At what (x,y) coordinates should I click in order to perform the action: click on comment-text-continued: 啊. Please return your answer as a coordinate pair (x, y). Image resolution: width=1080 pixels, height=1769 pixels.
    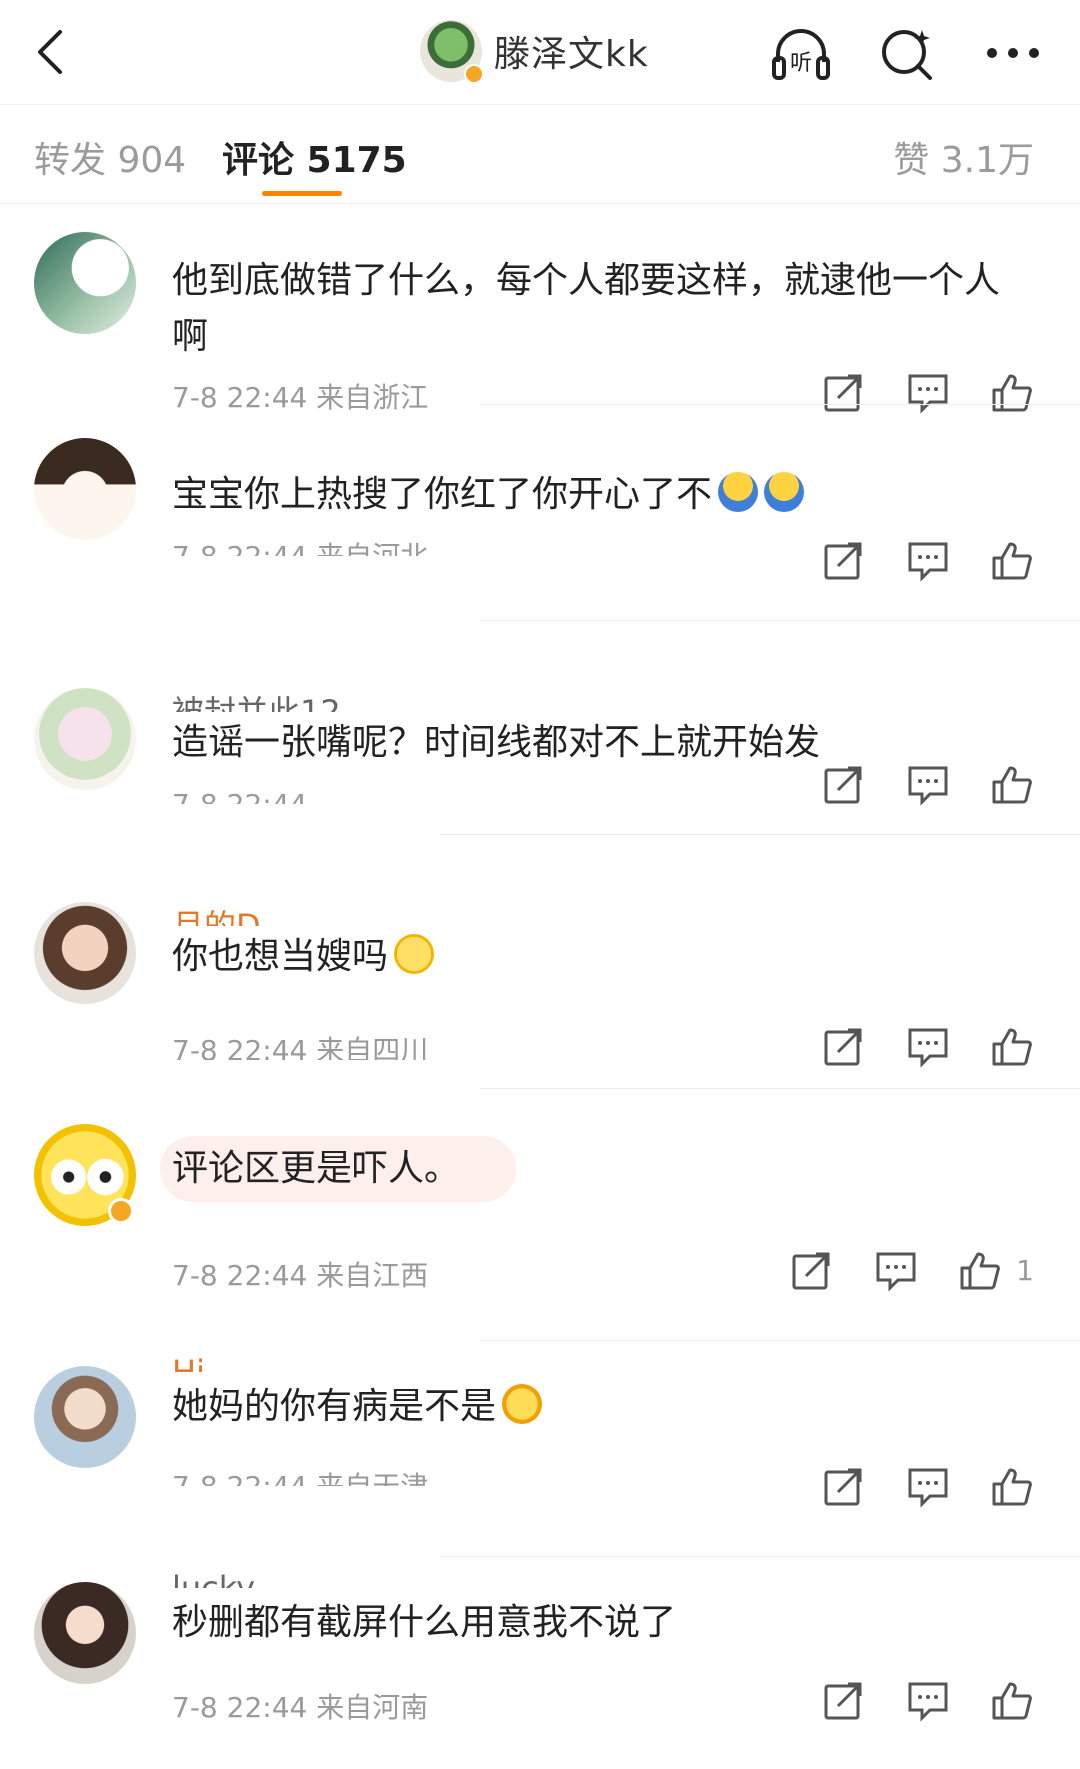
    Looking at the image, I should click on (190, 336).